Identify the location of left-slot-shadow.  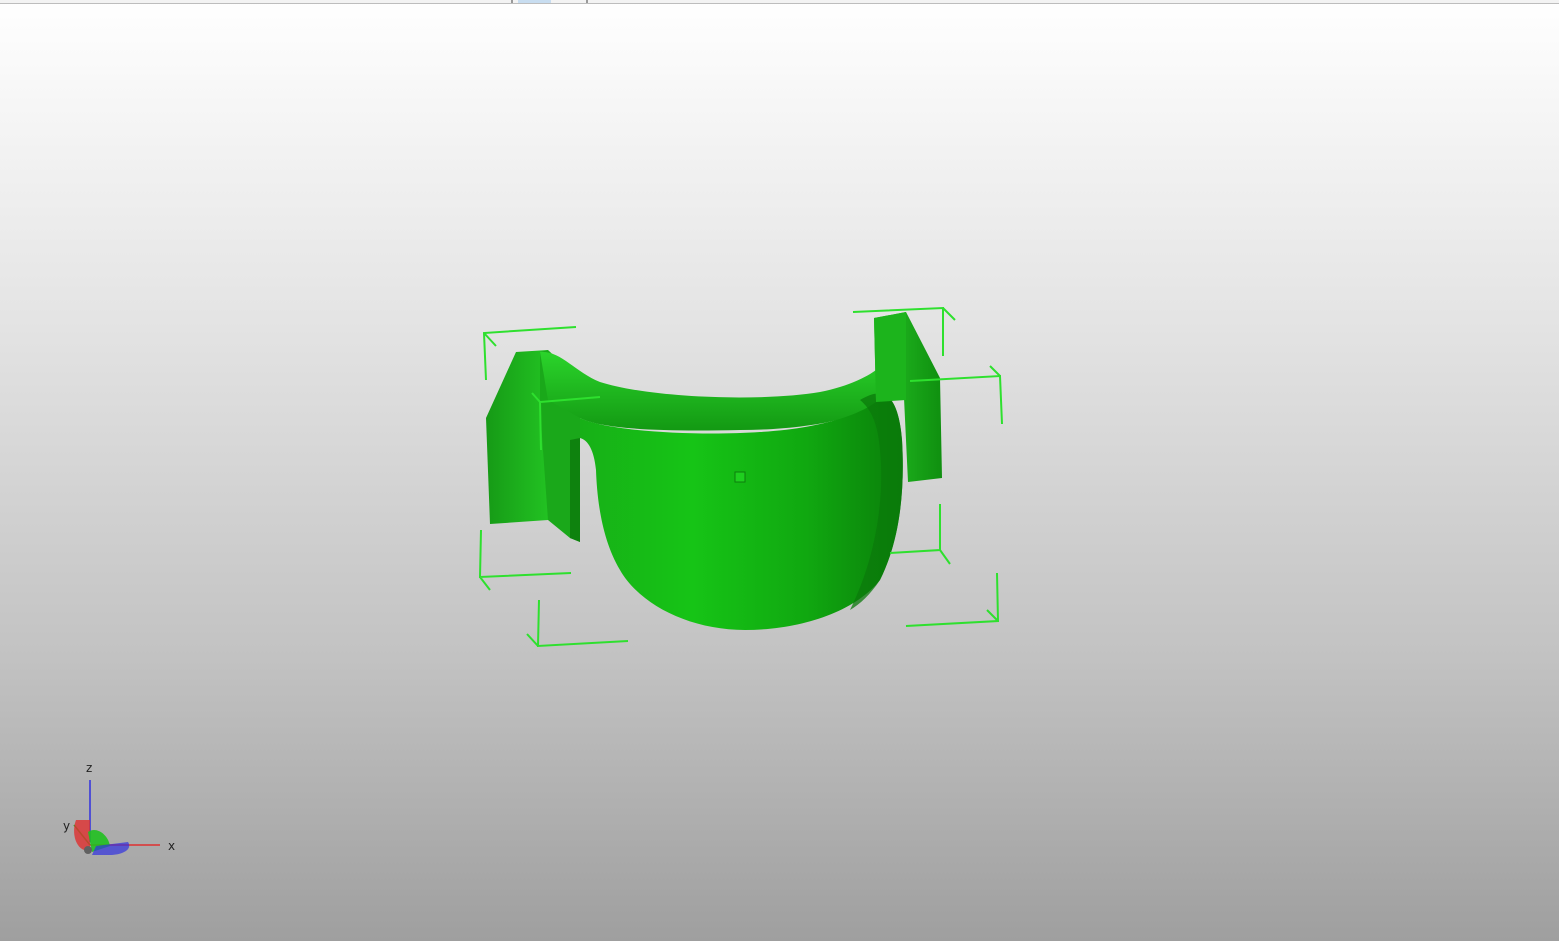
(575, 490).